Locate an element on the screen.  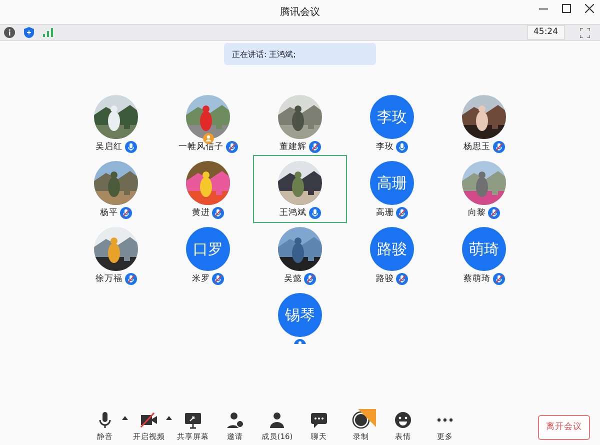
participant-name: 董建辉 is located at coordinates (293, 147).